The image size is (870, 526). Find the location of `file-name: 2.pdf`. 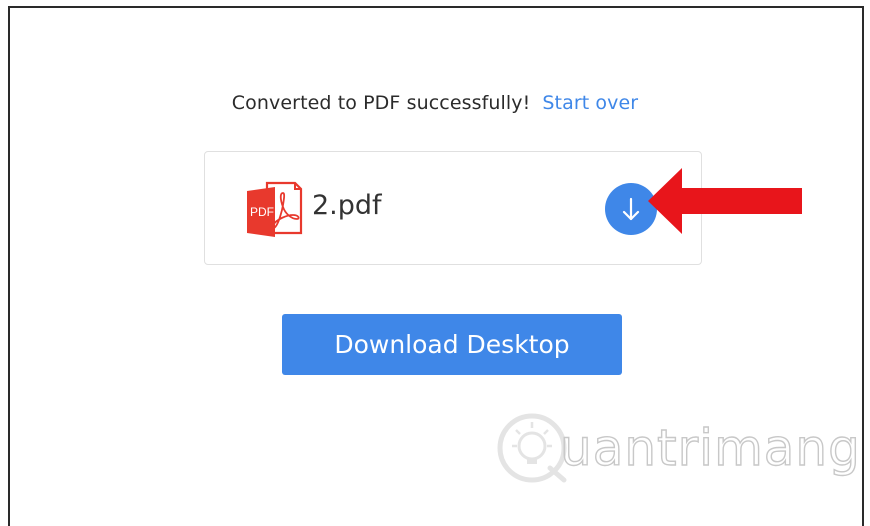

file-name: 2.pdf is located at coordinates (347, 205).